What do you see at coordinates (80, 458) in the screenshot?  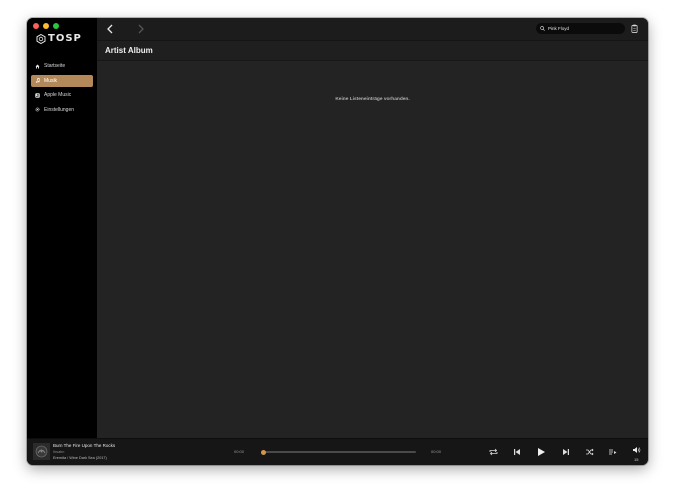 I see `track-album: Eremita / Wine Dark Sea (2017)` at bounding box center [80, 458].